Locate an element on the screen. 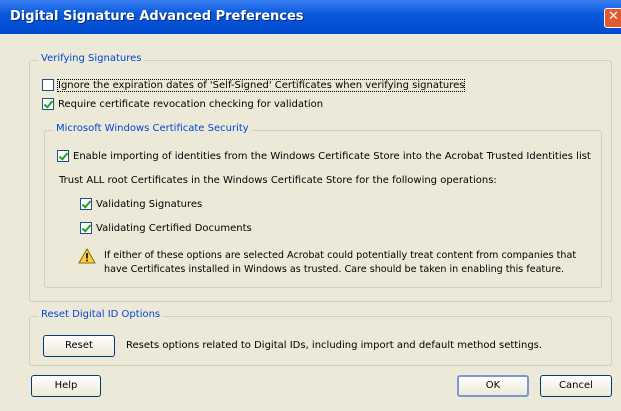 The image size is (621, 411). cancel-button-label: Cancel is located at coordinates (576, 385).